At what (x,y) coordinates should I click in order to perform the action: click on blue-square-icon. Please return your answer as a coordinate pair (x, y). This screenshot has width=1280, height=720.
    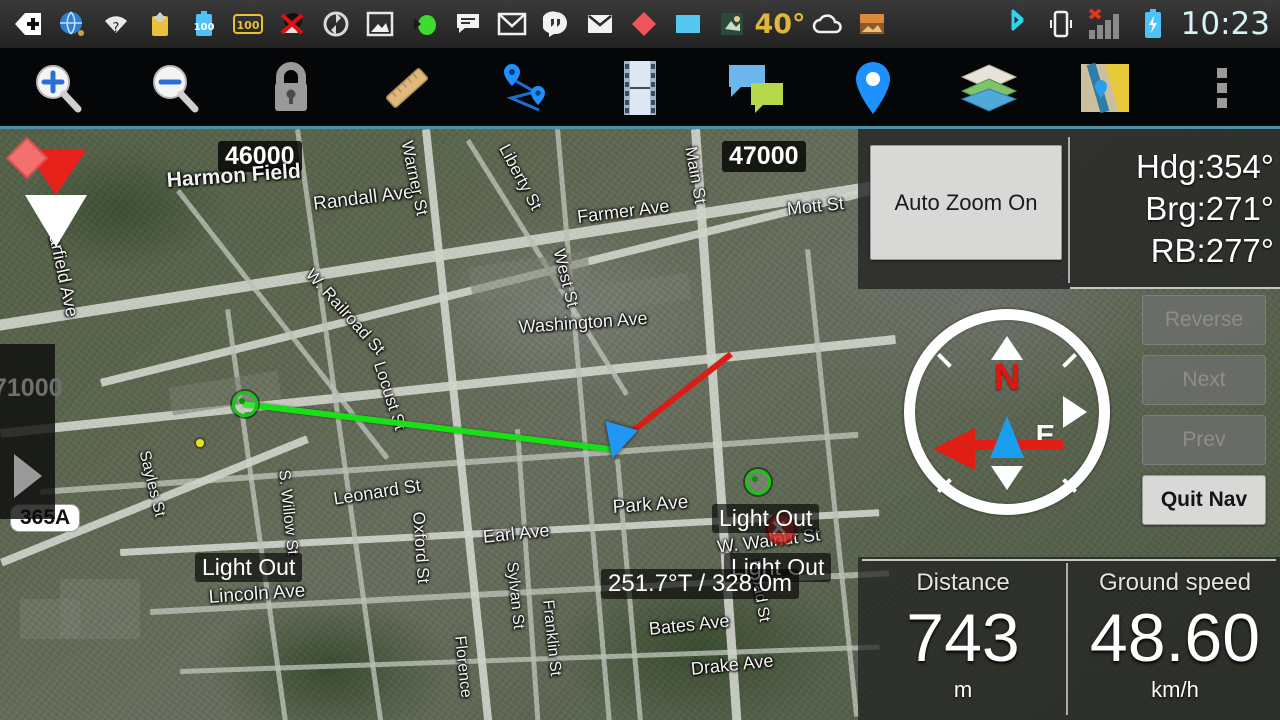
    Looking at the image, I should click on (688, 24).